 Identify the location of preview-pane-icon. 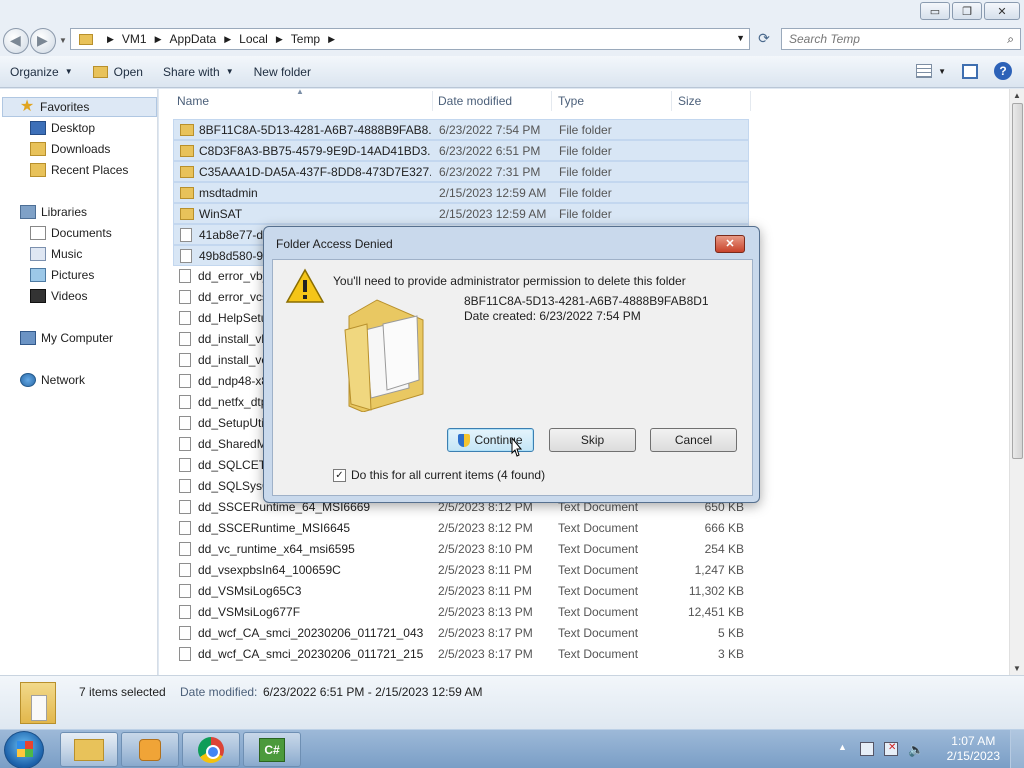
(970, 71).